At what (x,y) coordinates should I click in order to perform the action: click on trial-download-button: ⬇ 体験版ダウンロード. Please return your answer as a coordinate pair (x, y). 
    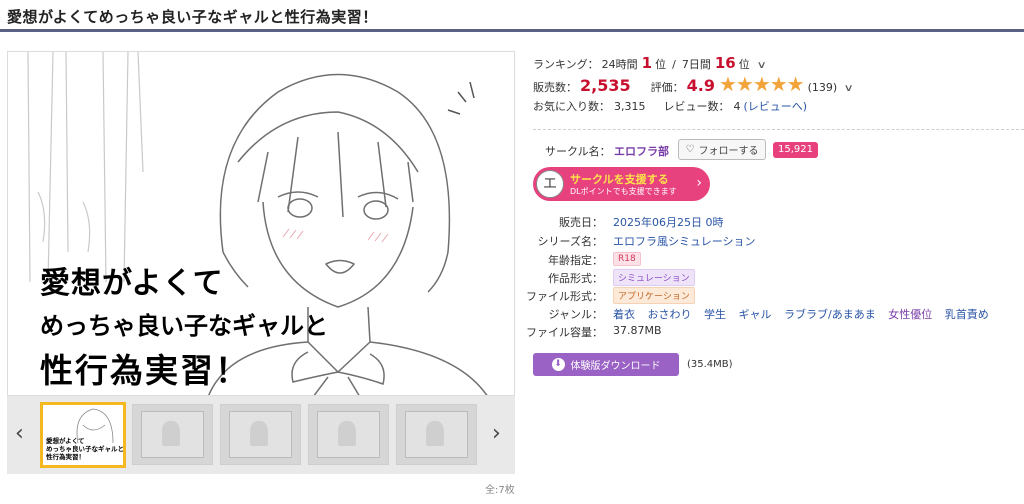
    Looking at the image, I should click on (606, 364).